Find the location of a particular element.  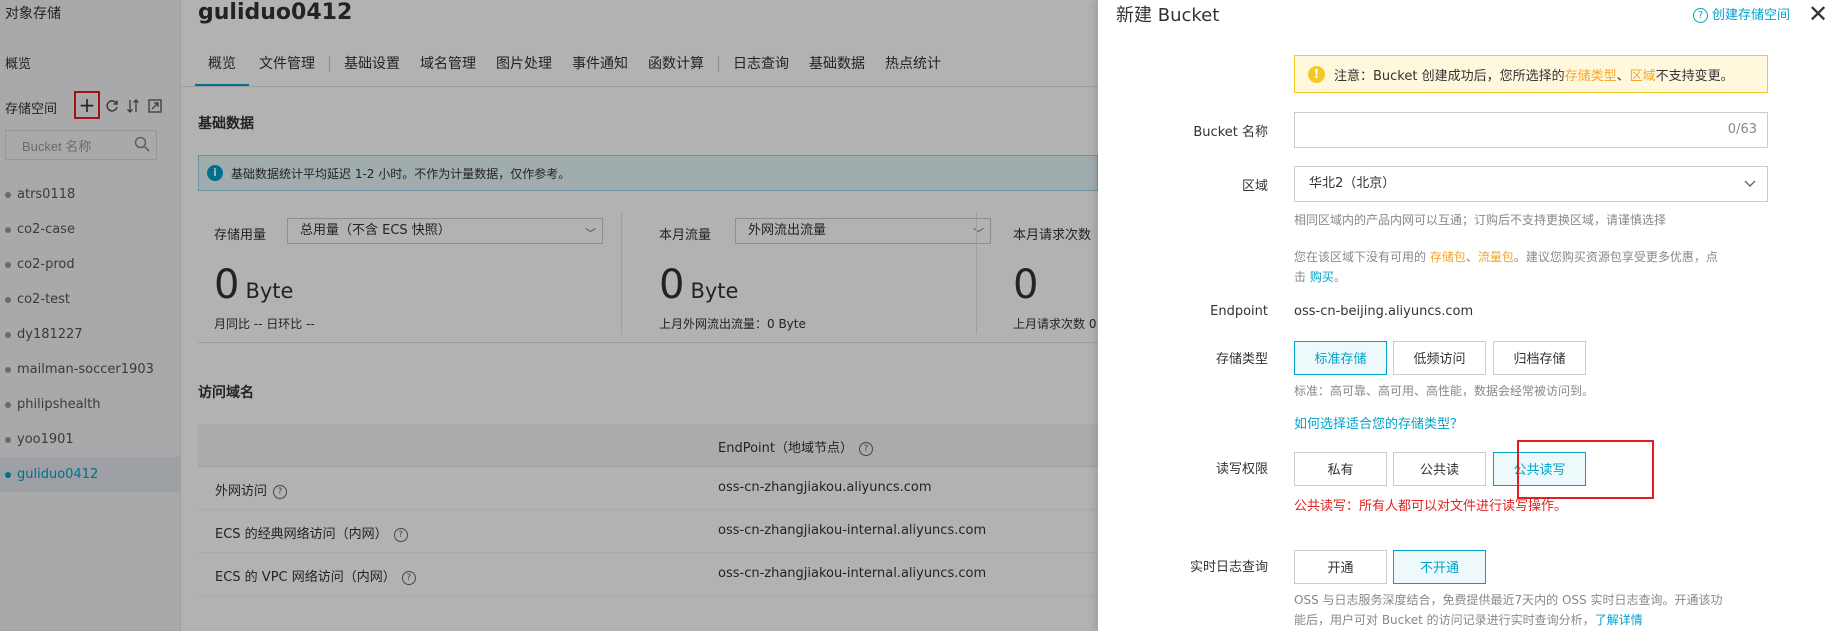

warning-banner: ! 注意：Bucket 创建成功后，您所选择的存储类型、区域不支持变更。 is located at coordinates (1531, 74).